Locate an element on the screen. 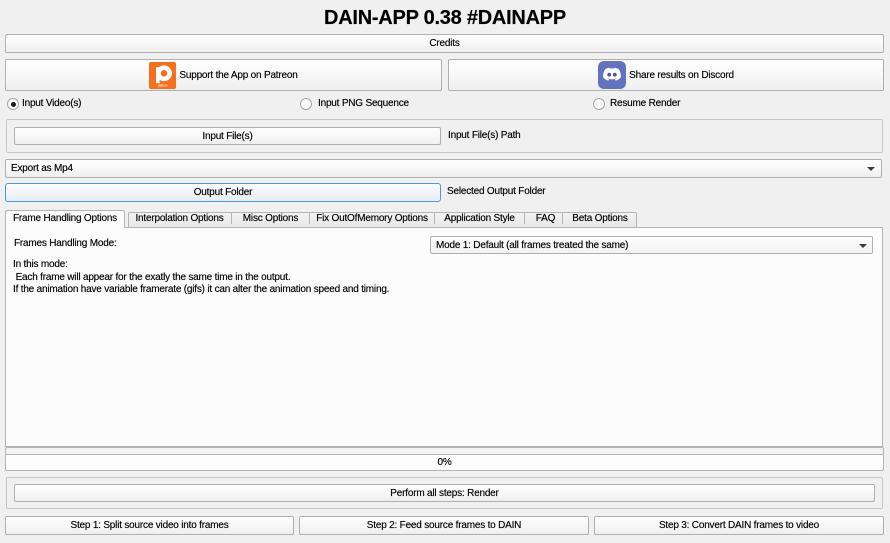 Image resolution: width=890 pixels, height=543 pixels. svg-text: patreon is located at coordinates (163, 85).